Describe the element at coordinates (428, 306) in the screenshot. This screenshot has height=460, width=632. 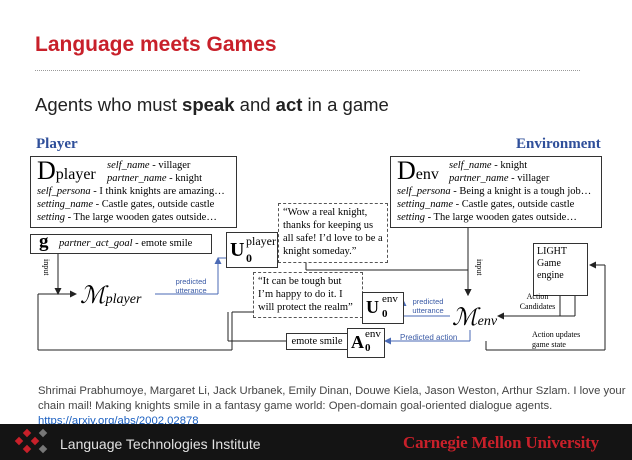
I see `env-predicted-utterance-label: predicted utterance` at that location.